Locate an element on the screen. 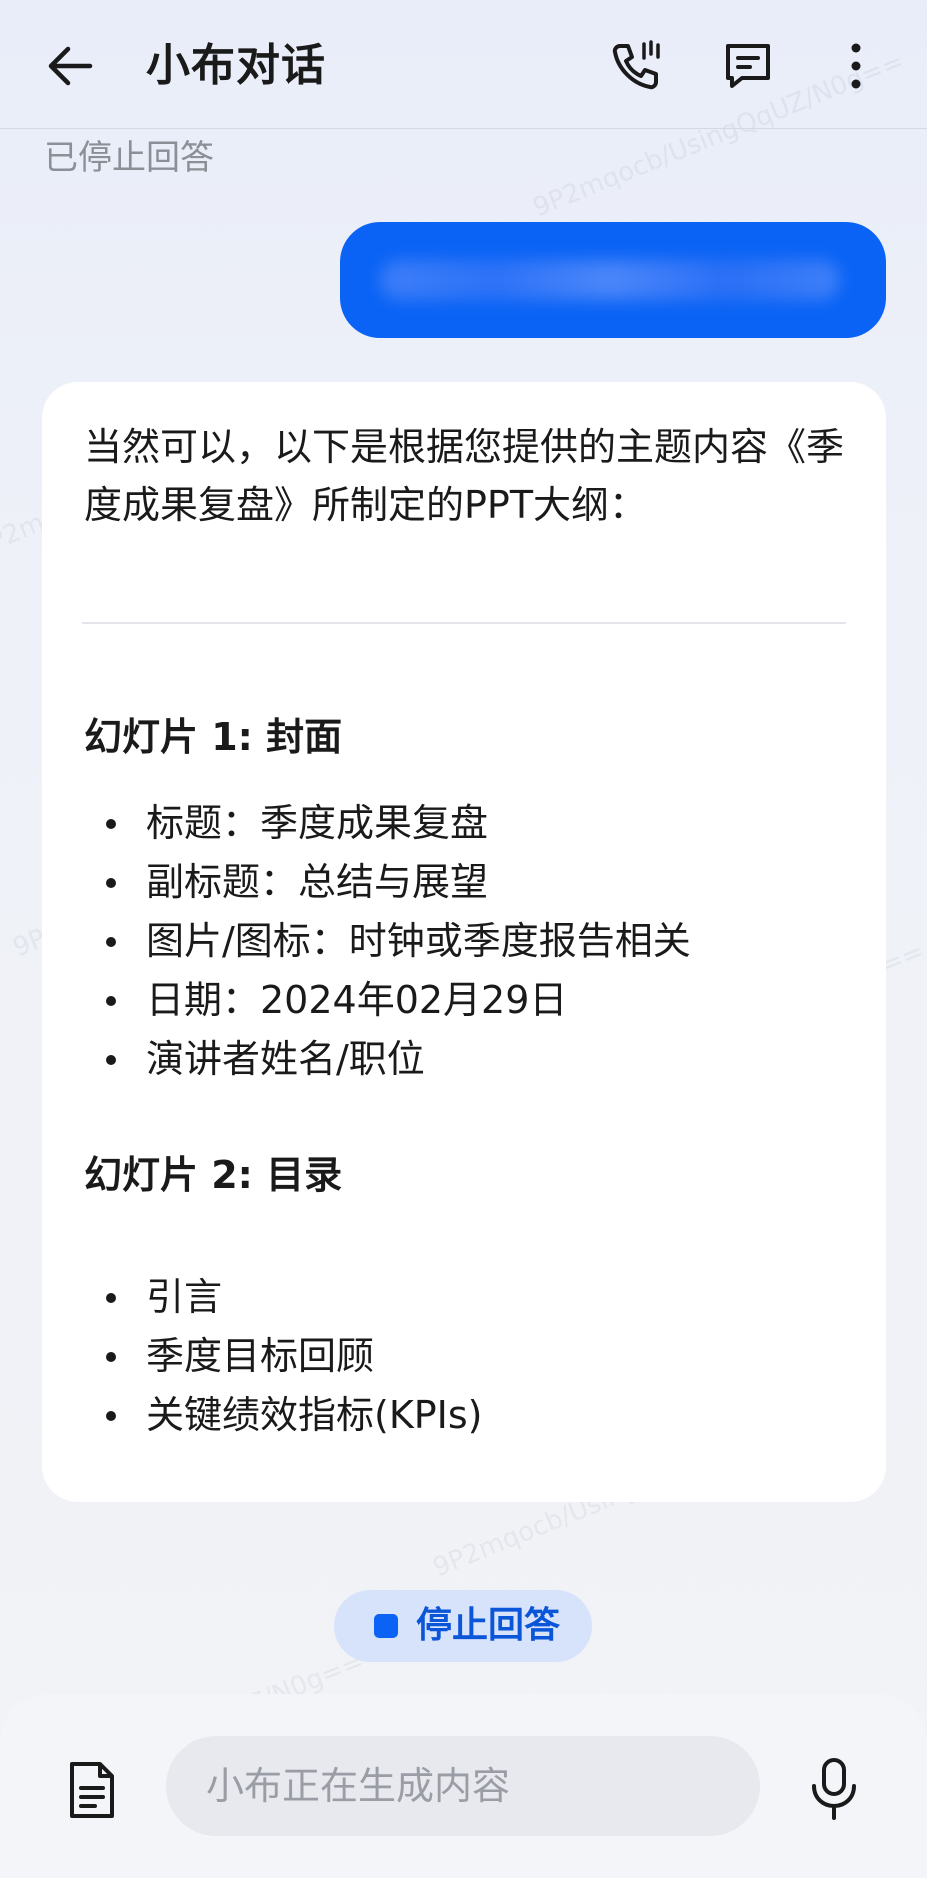 Image resolution: width=927 pixels, height=1878 pixels. document-icon is located at coordinates (92, 1790).